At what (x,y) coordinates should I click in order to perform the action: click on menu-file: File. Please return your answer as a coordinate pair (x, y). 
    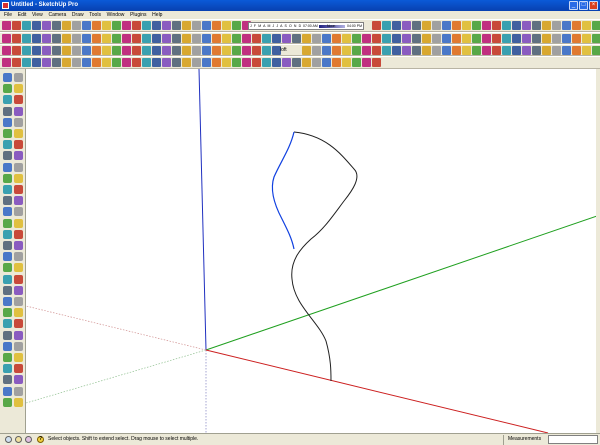
    Looking at the image, I should click on (8, 15).